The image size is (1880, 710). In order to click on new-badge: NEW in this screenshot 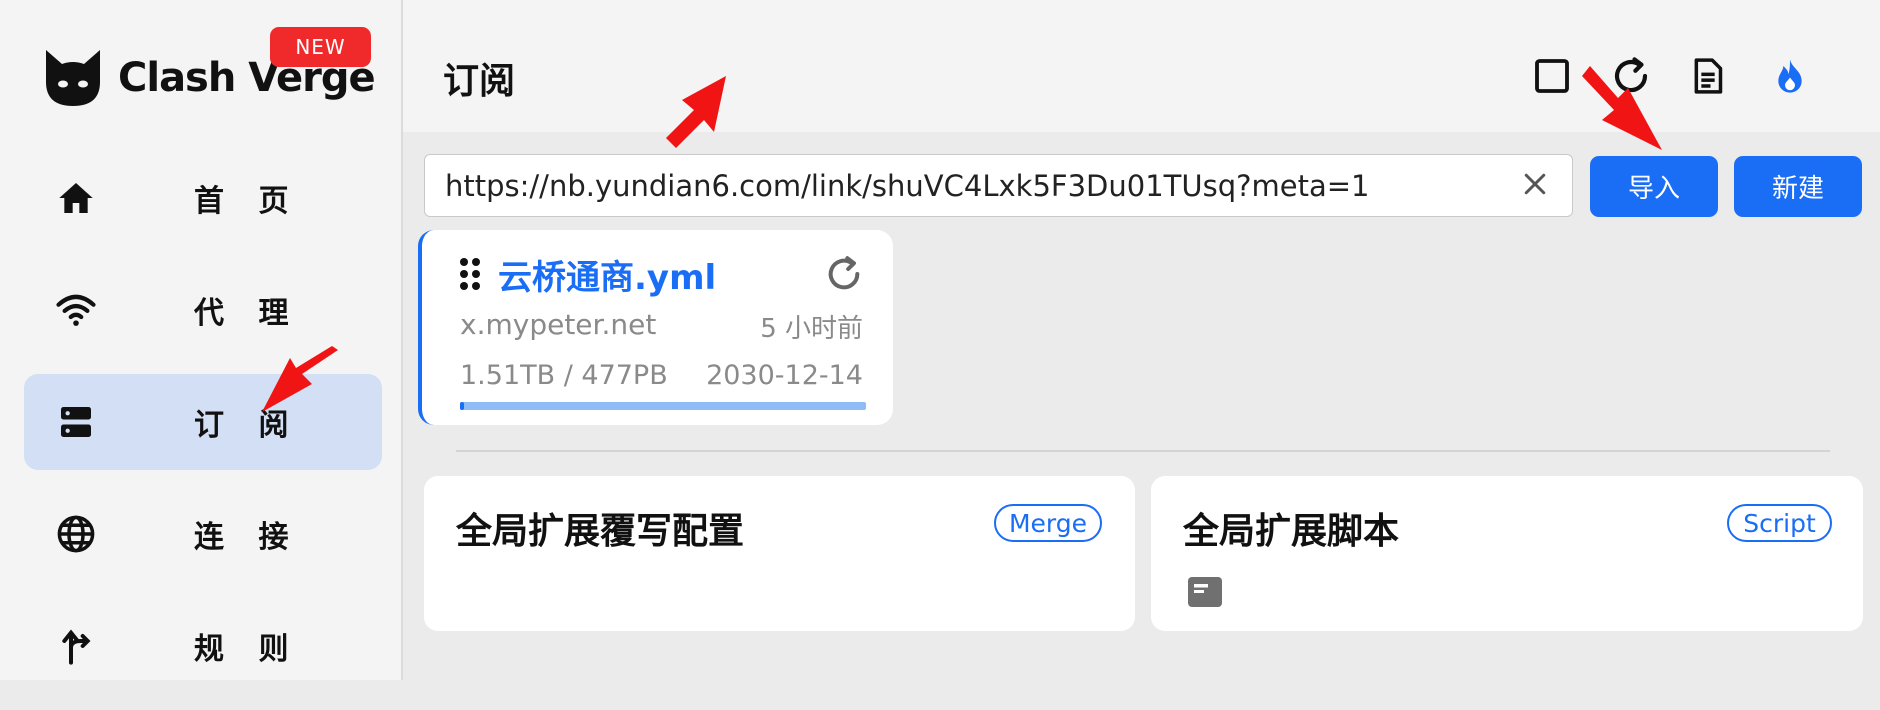, I will do `click(320, 47)`.